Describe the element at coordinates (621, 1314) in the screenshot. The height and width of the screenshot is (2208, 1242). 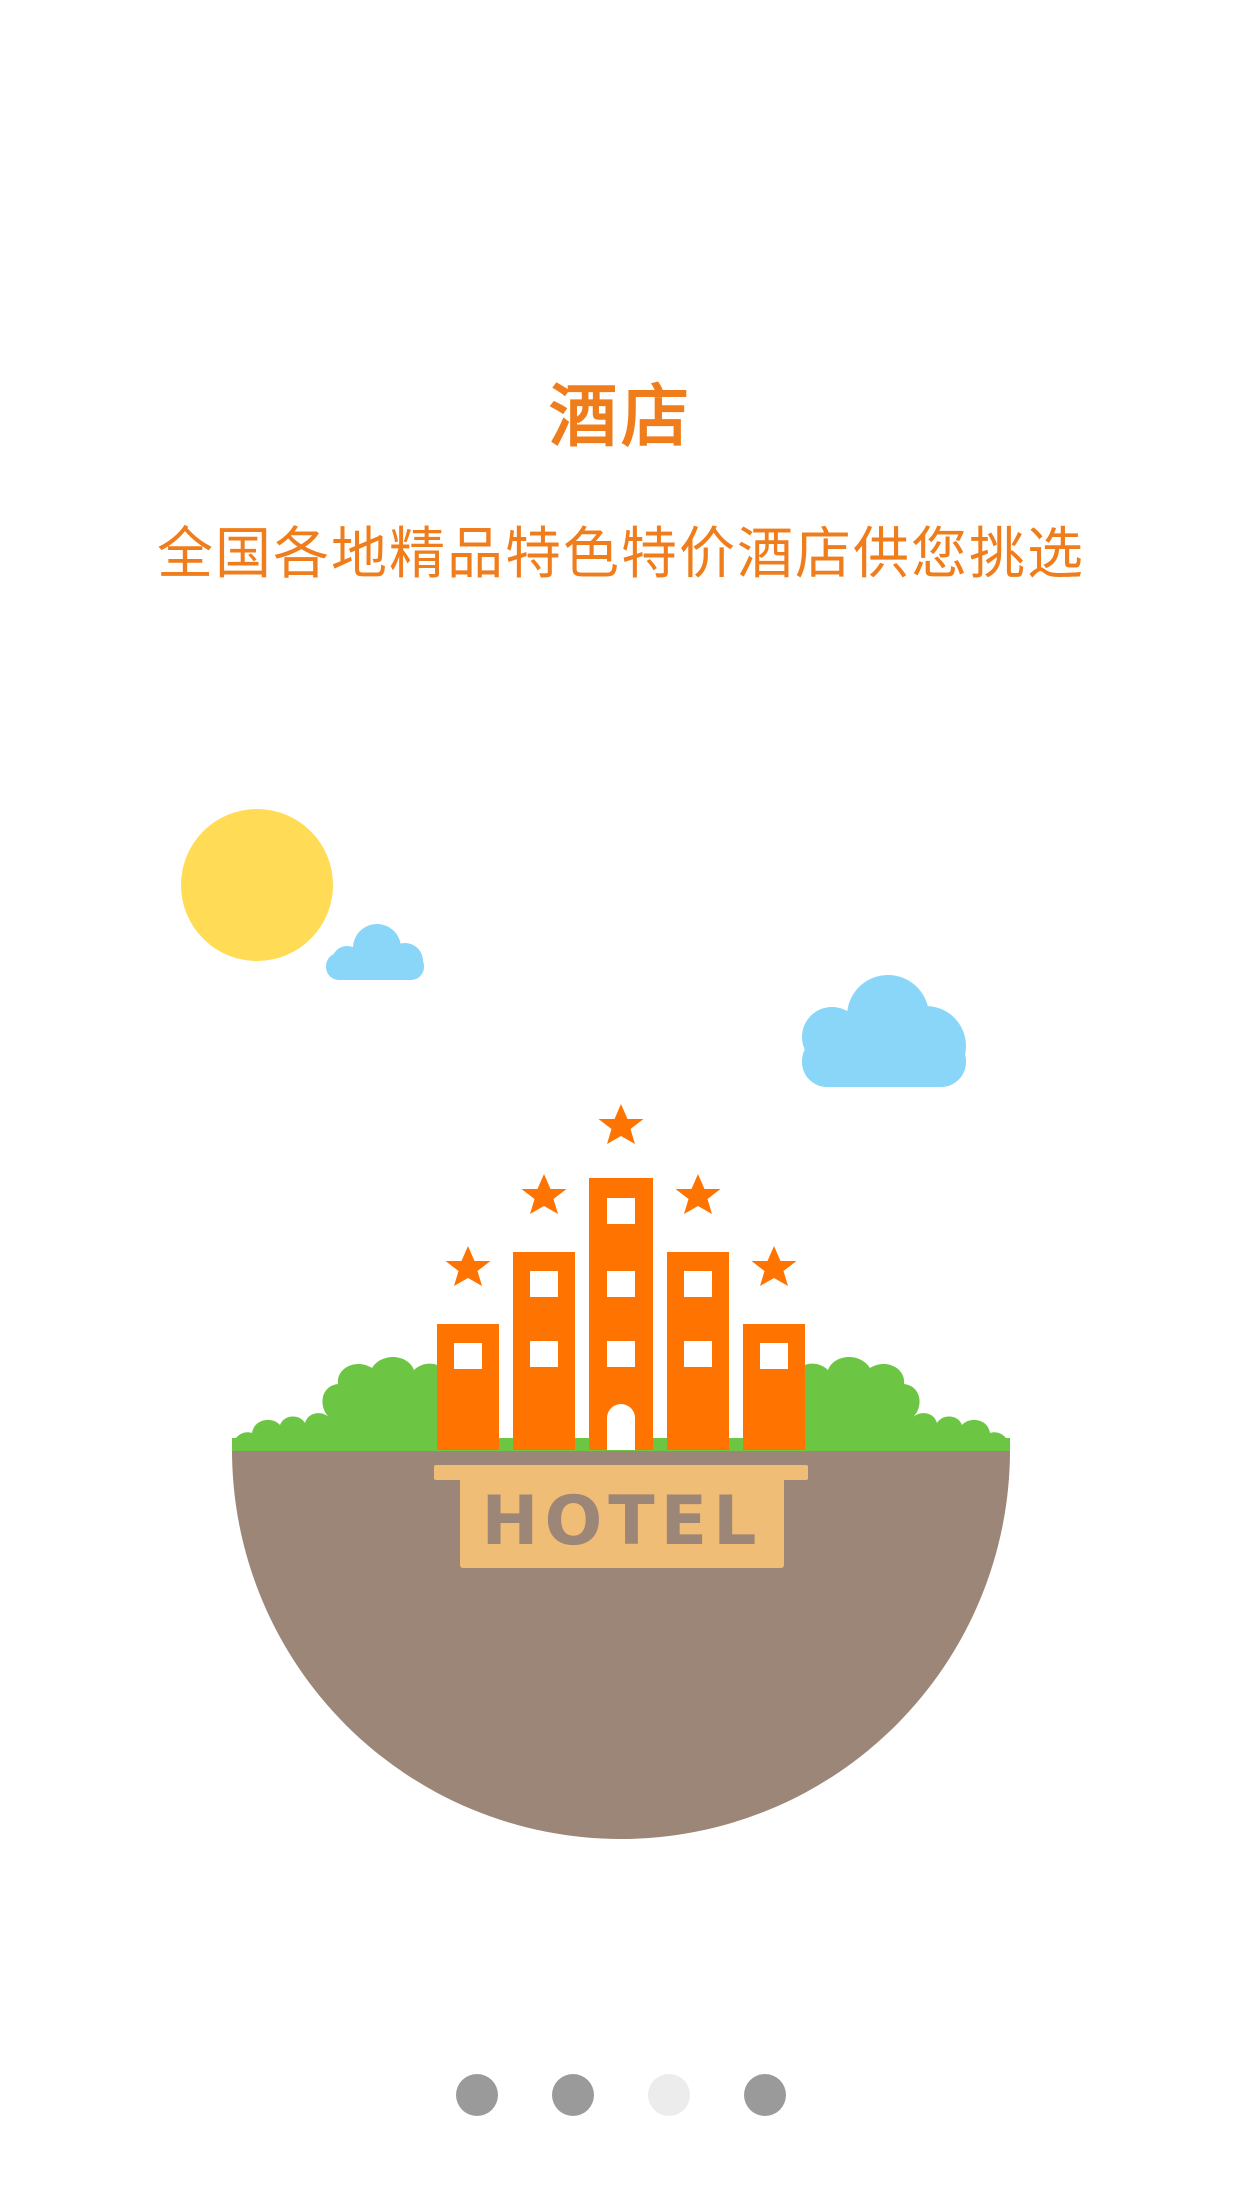
I see `hotel-buildings` at that location.